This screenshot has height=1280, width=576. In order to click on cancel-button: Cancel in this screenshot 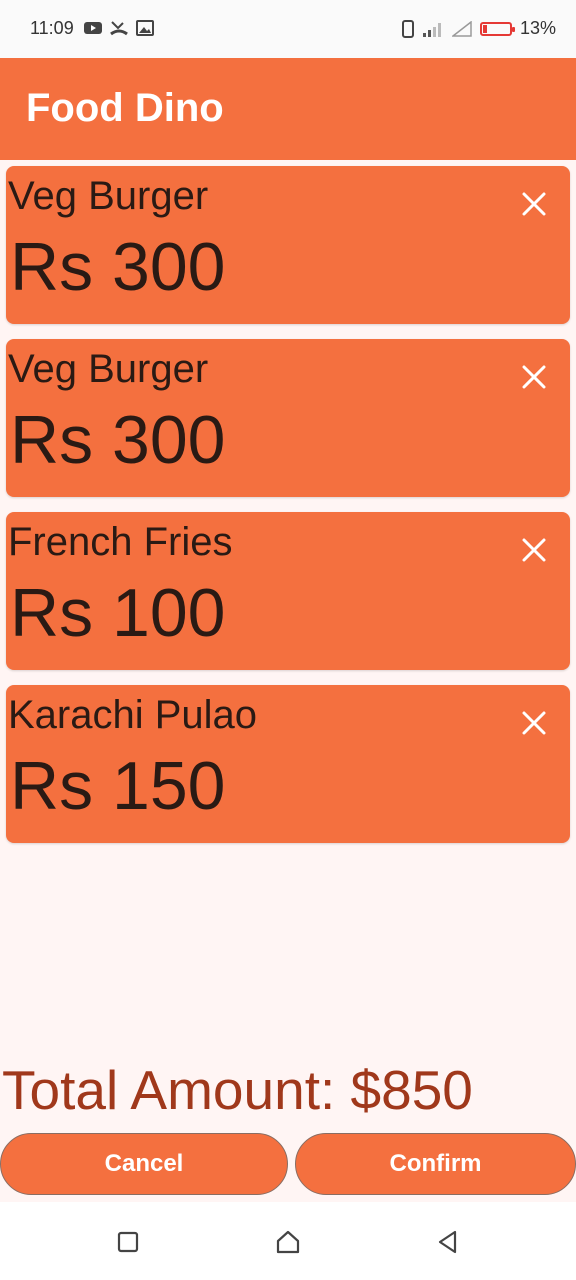, I will do `click(144, 1164)`.